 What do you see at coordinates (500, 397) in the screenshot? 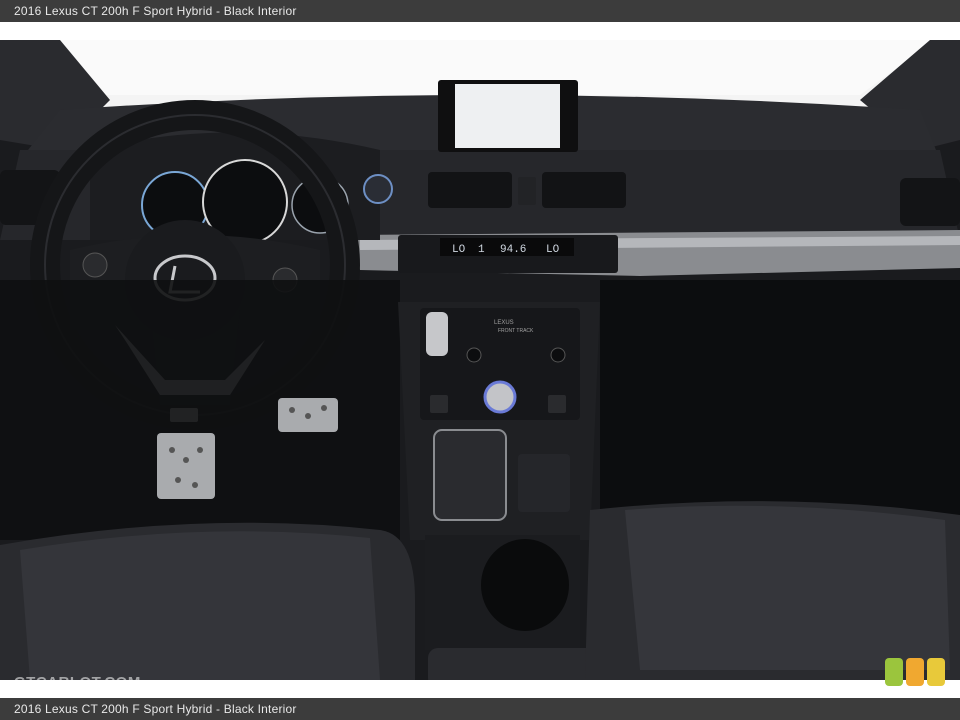
I see `remote-touch-controller` at bounding box center [500, 397].